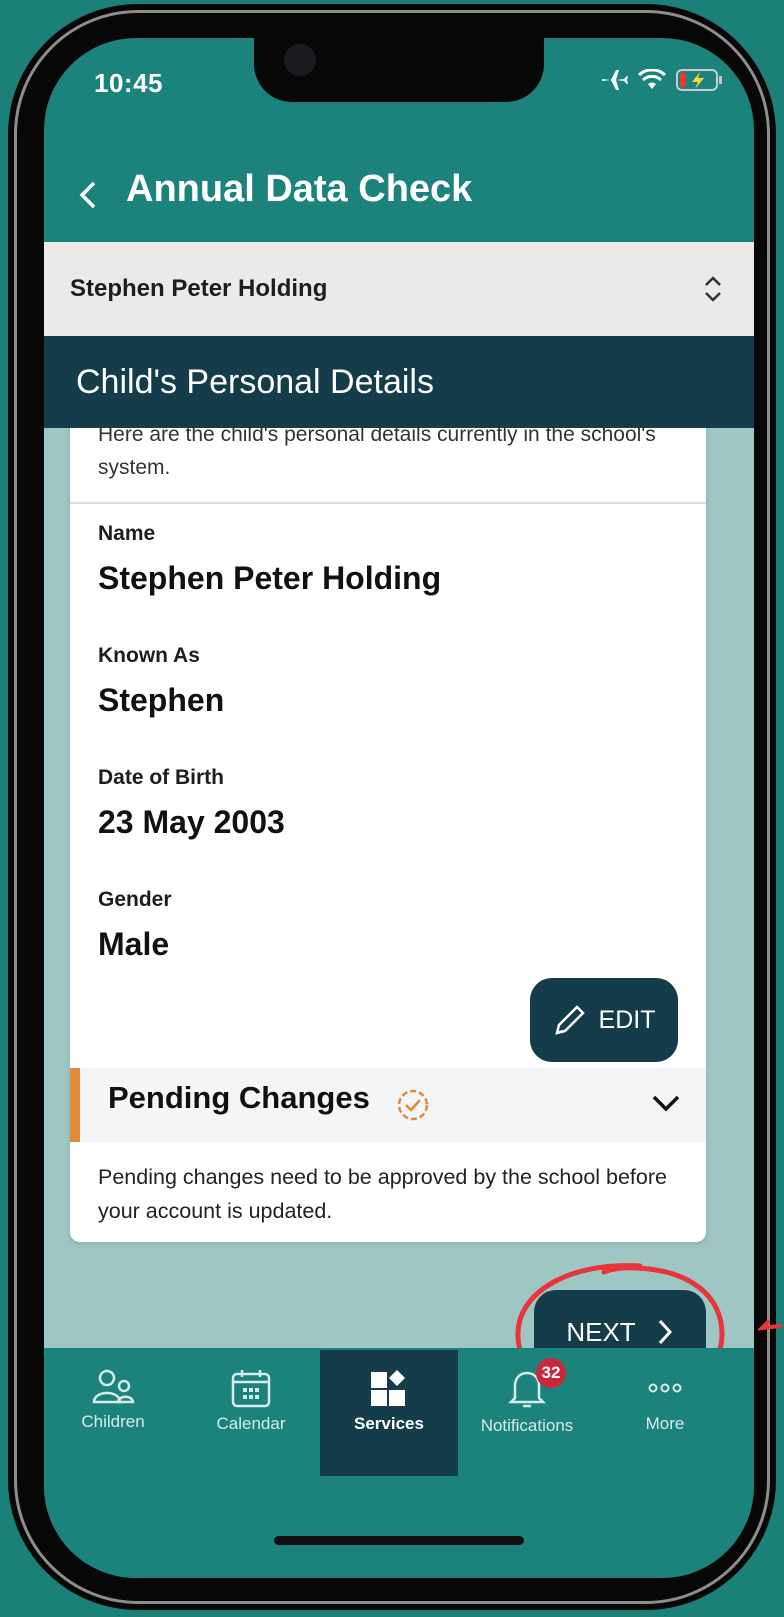 This screenshot has height=1617, width=784. I want to click on status-icons, so click(662, 80).